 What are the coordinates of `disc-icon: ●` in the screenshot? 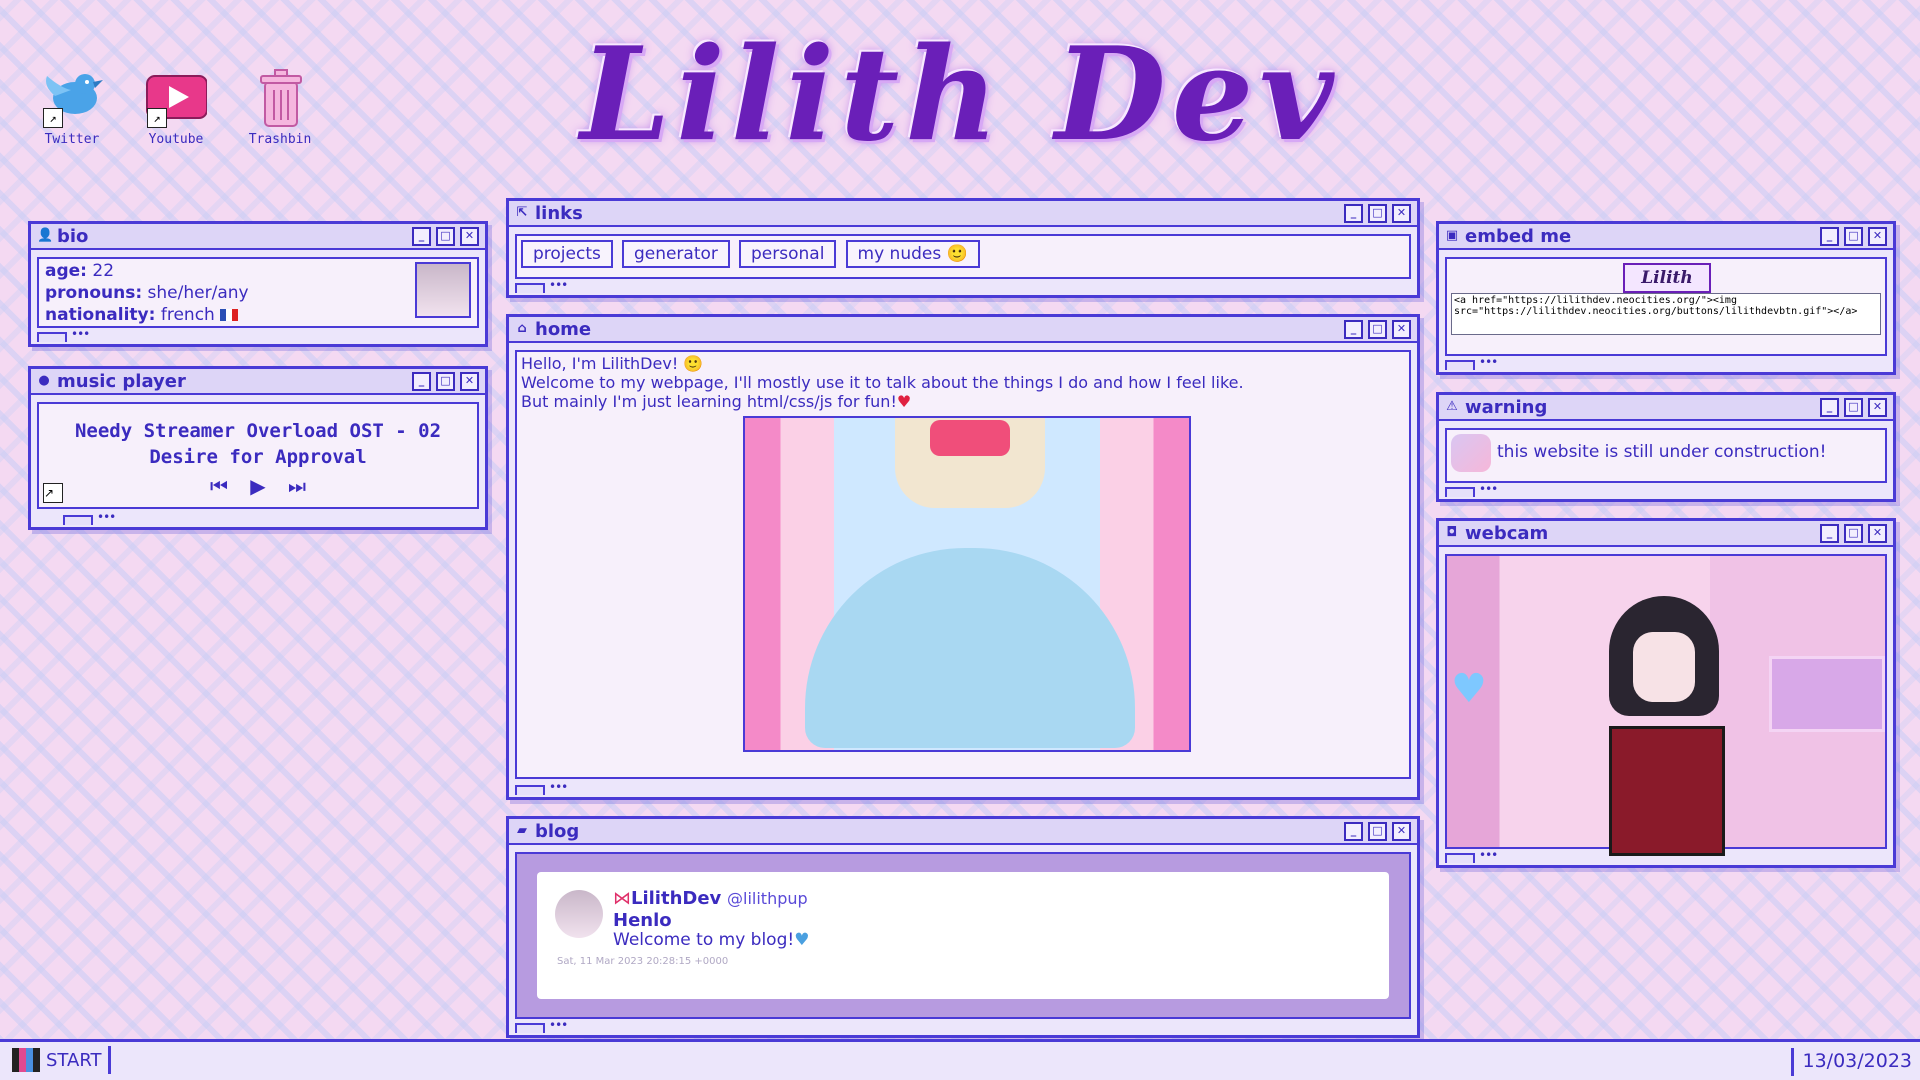 It's located at (44, 380).